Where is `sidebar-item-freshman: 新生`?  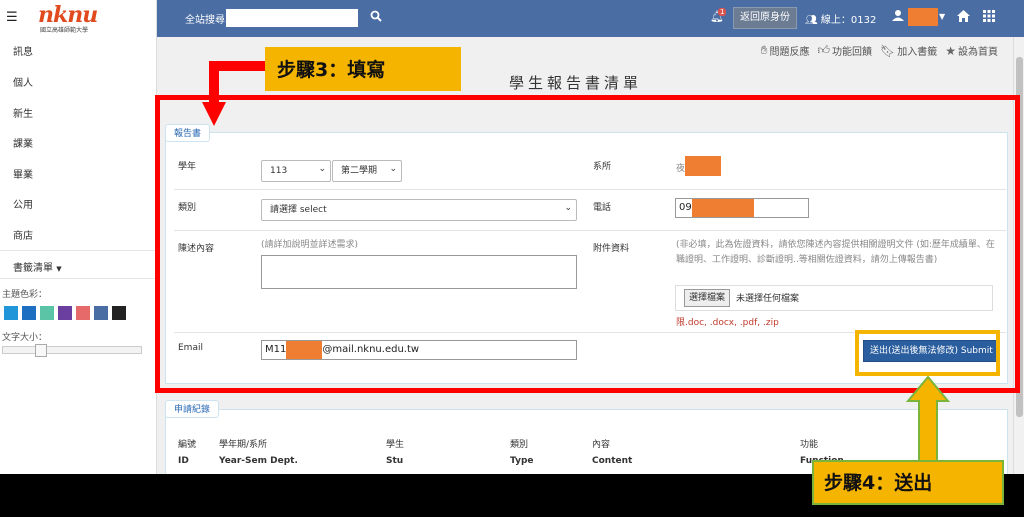
sidebar-item-freshman: 新生 is located at coordinates (23, 112).